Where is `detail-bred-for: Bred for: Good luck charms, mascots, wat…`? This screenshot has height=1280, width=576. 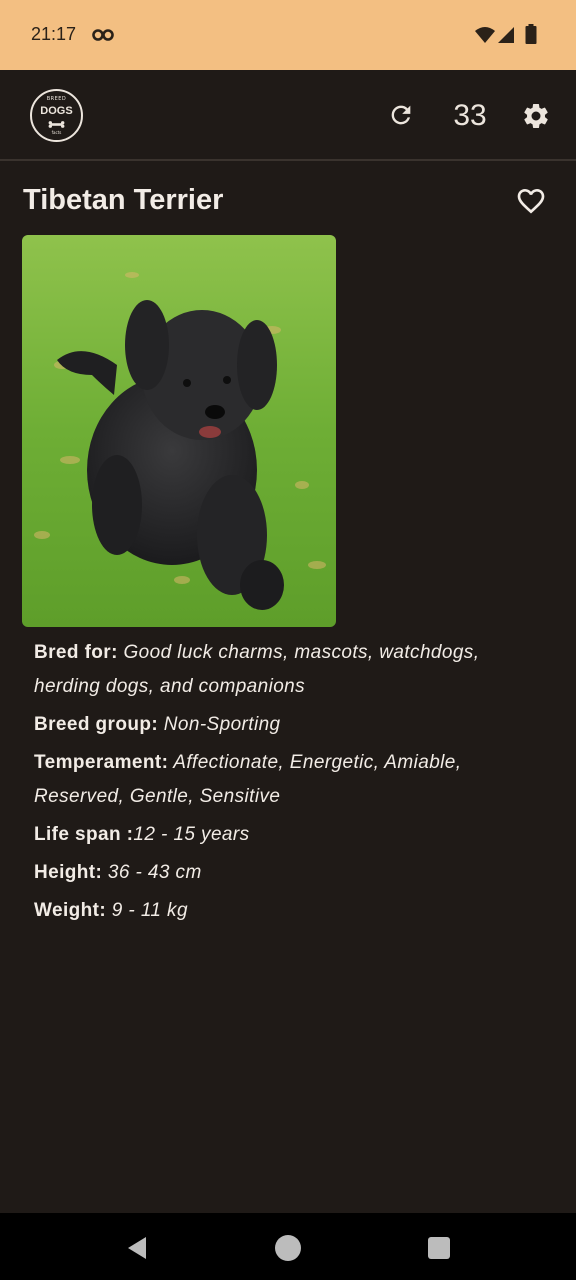 detail-bred-for: Bred for: Good luck charms, mascots, wat… is located at coordinates (289, 670).